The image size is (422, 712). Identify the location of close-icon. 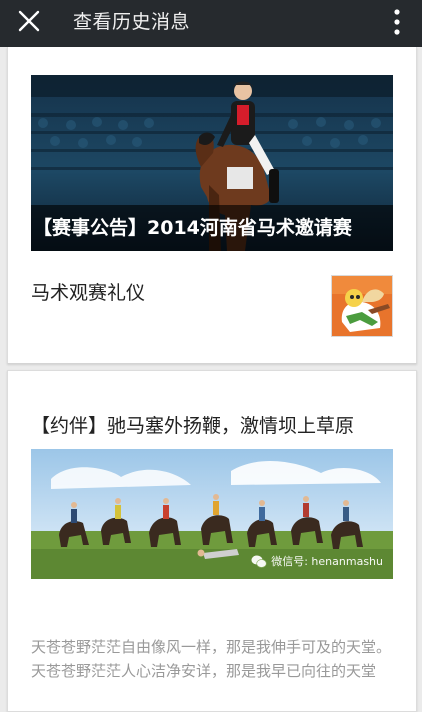
(29, 21).